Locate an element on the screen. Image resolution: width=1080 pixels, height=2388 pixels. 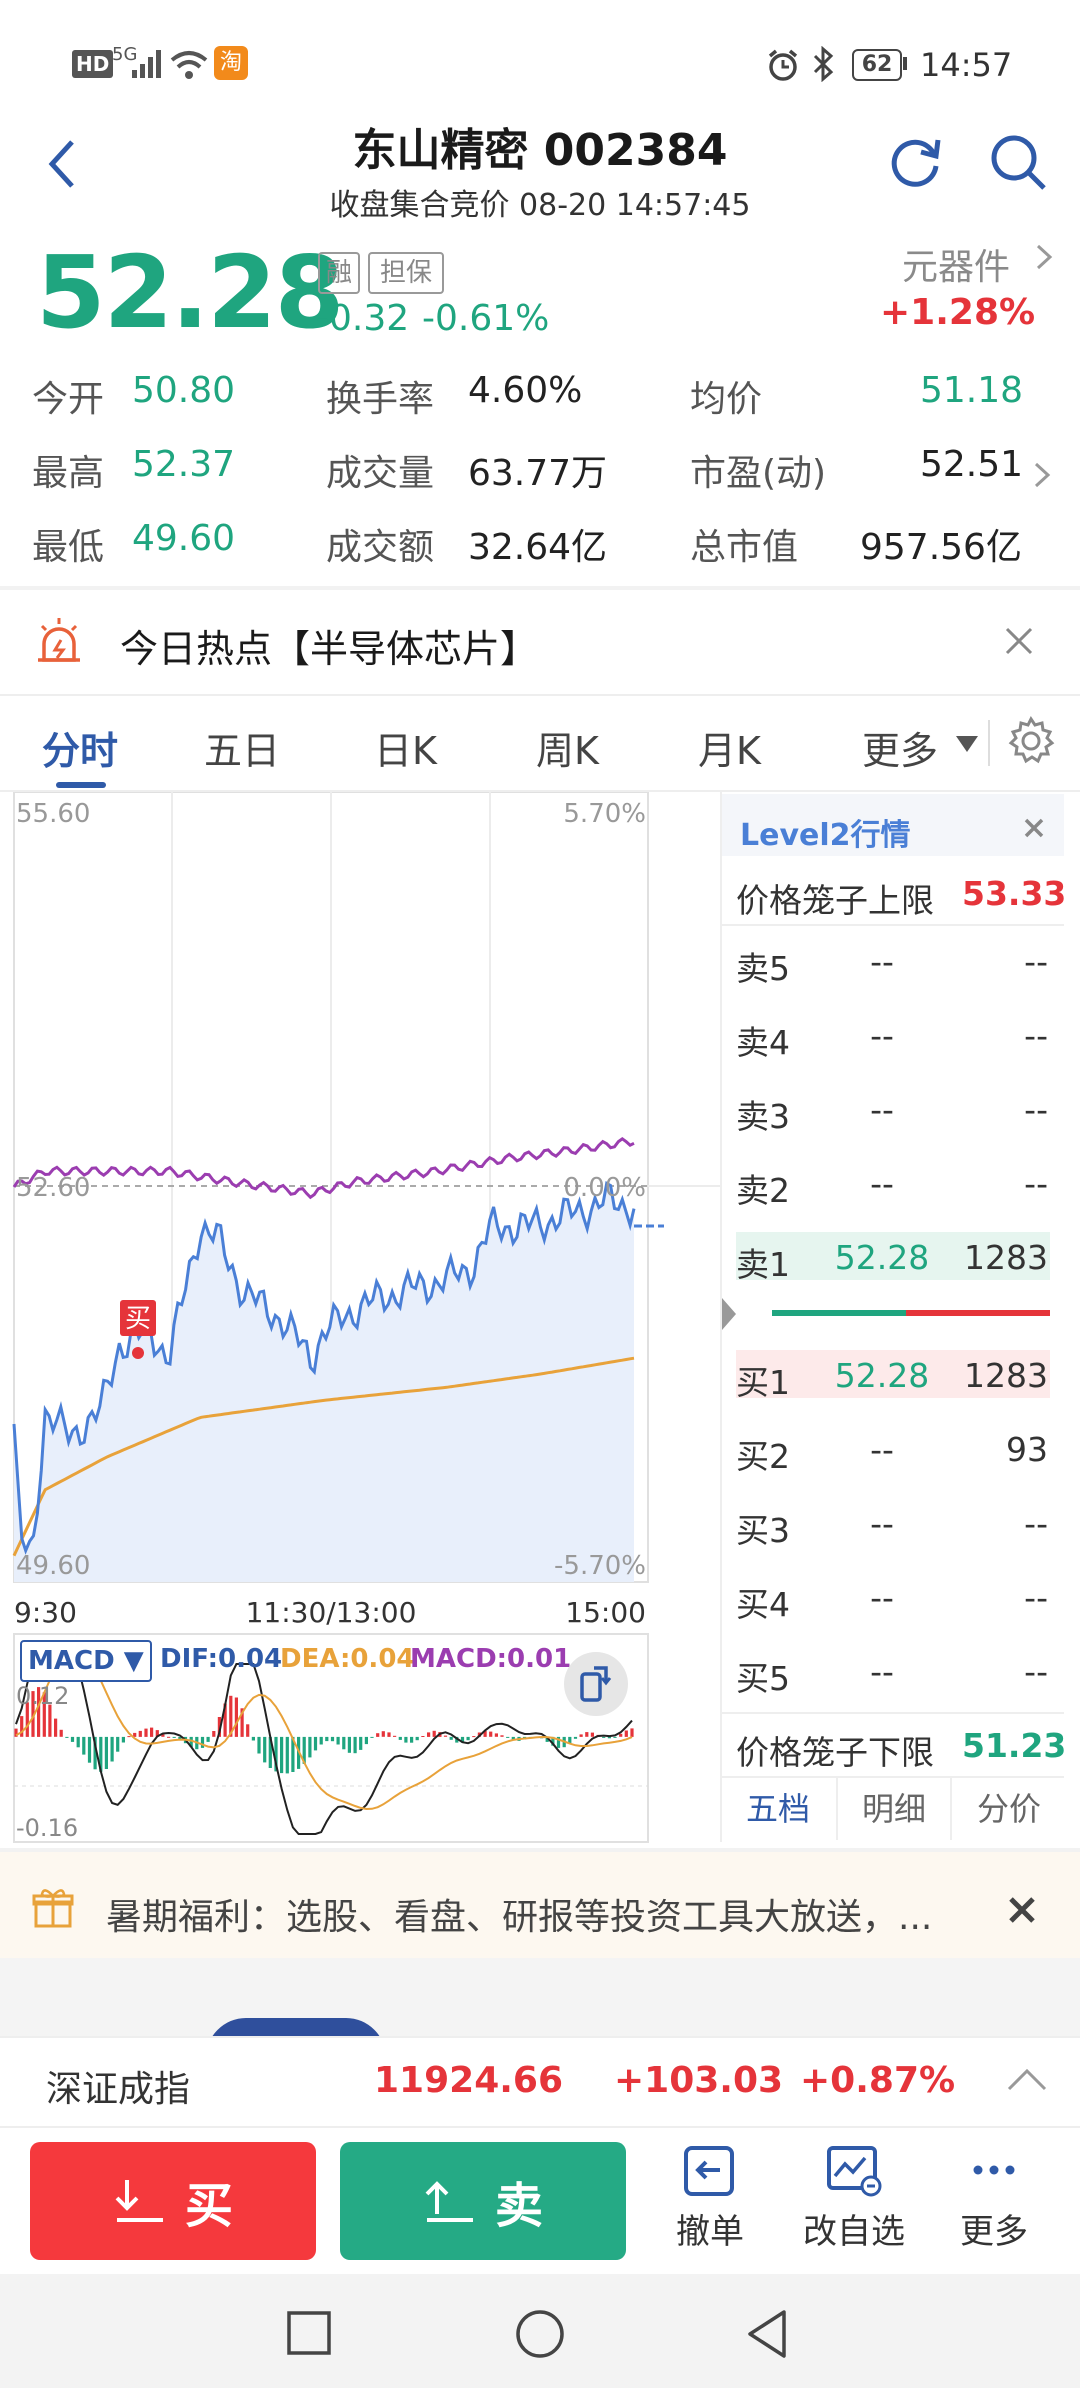
level2-tab-five: 五档 is located at coordinates (778, 1809).